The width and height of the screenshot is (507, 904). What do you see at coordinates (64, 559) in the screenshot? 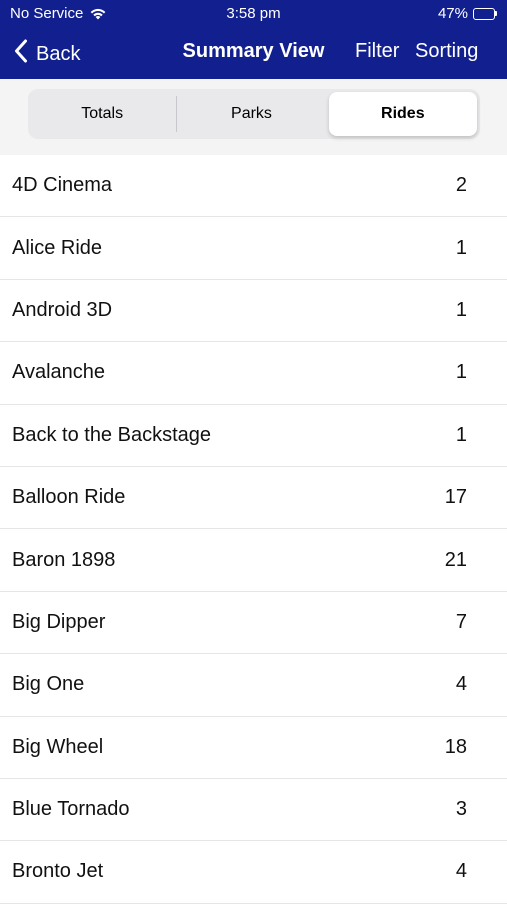
I see `ride-name: Baron 1898` at bounding box center [64, 559].